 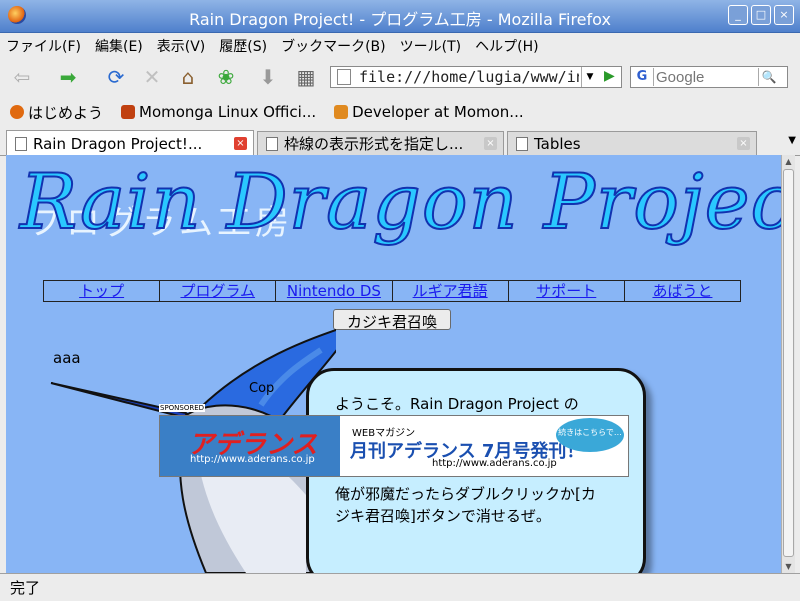 What do you see at coordinates (457, 404) in the screenshot?
I see `bubble-text-line: ようこそ。Rain Dragon Project の` at bounding box center [457, 404].